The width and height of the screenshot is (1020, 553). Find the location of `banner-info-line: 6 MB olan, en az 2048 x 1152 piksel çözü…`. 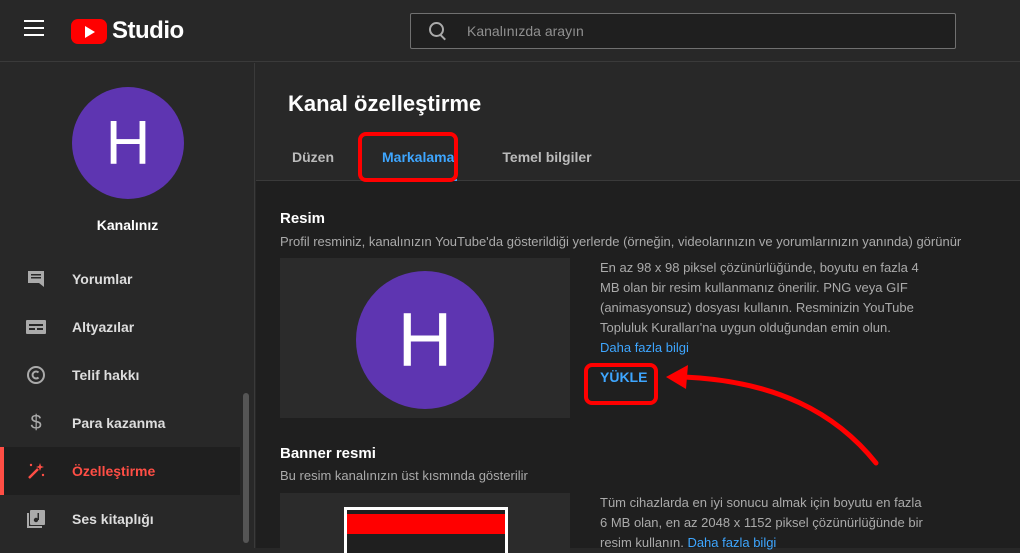

banner-info-line: 6 MB olan, en az 2048 x 1152 piksel çözü… is located at coordinates (761, 522).